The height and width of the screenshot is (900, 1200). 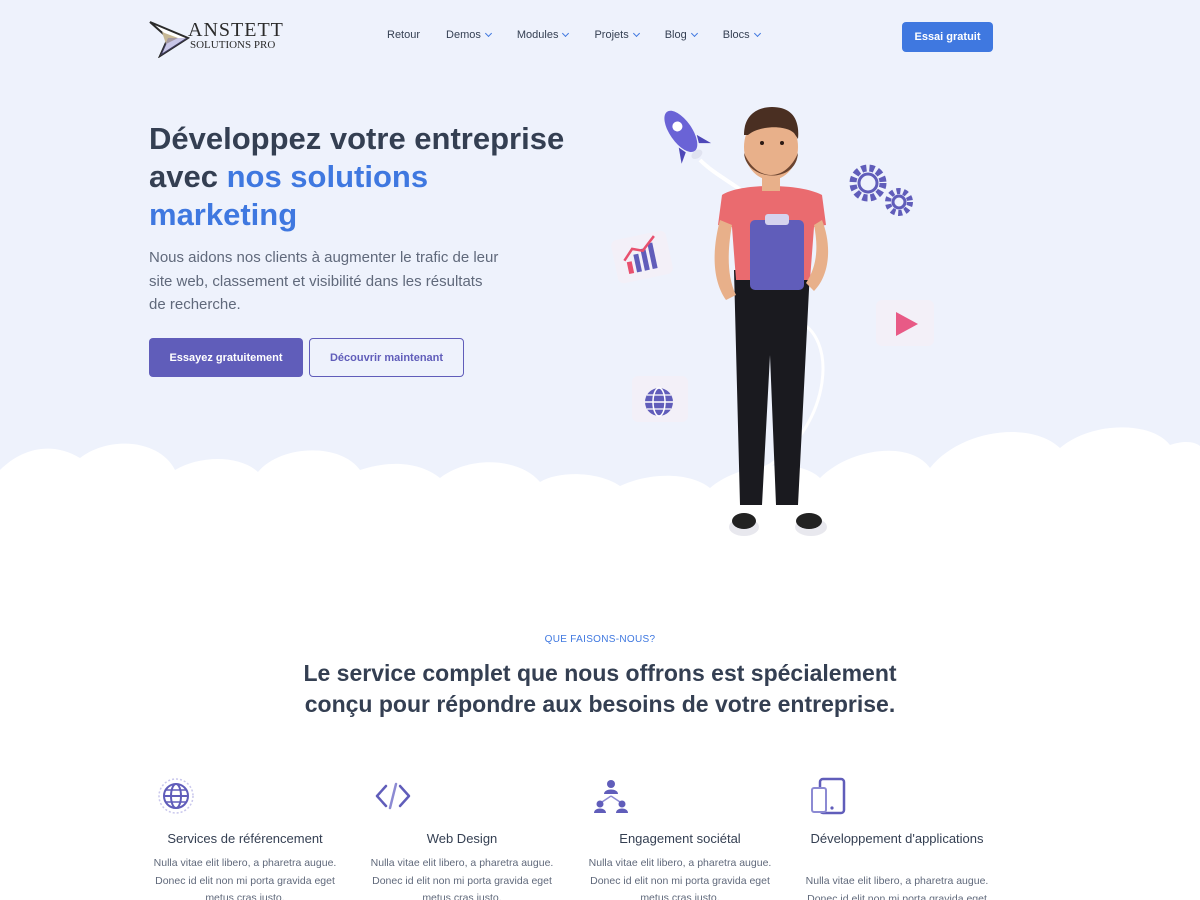 I want to click on nav-item-label: Demos, so click(x=463, y=35).